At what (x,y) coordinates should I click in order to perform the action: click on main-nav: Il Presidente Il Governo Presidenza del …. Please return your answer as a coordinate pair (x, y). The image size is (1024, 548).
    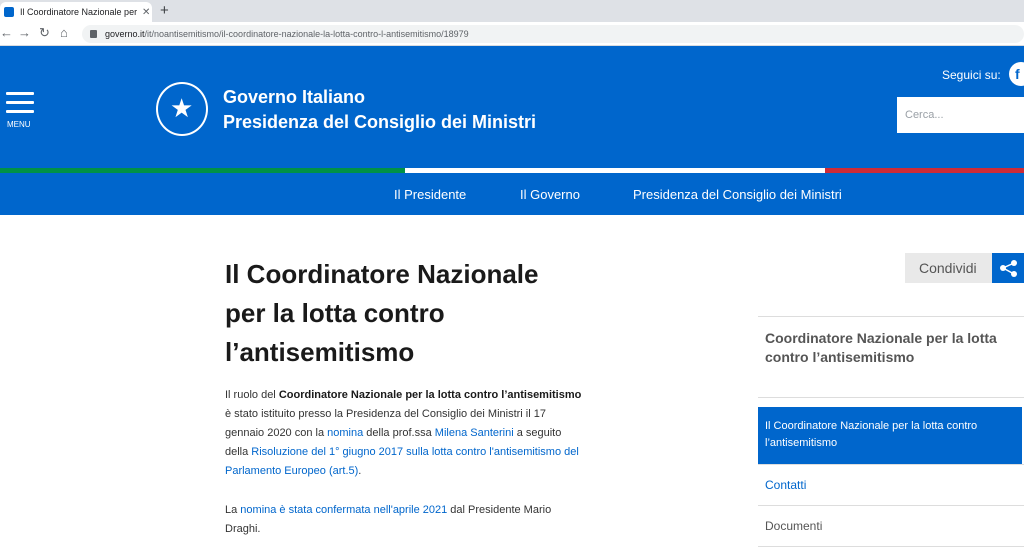
    Looking at the image, I should click on (512, 194).